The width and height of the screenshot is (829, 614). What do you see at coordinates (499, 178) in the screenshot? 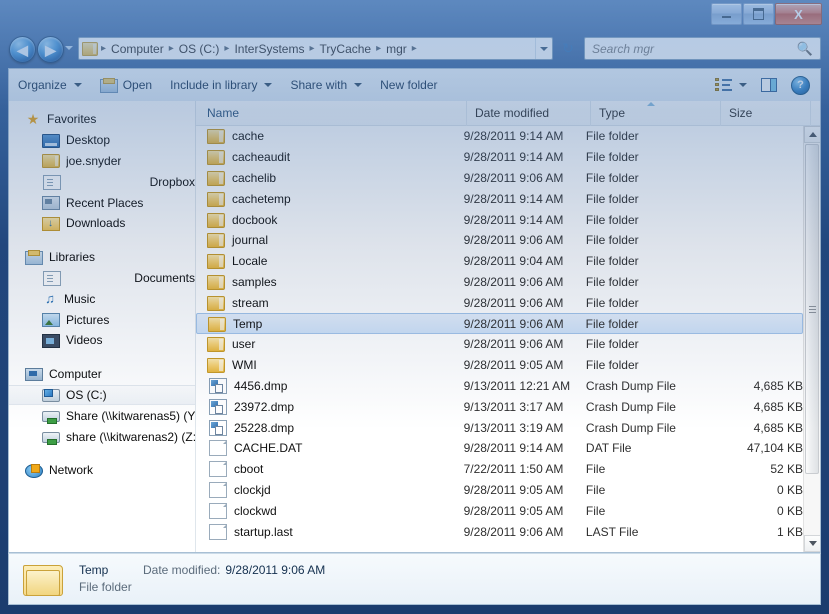
I see `table-row: cachelib 9/28/2011 9:06 AM File folder` at bounding box center [499, 178].